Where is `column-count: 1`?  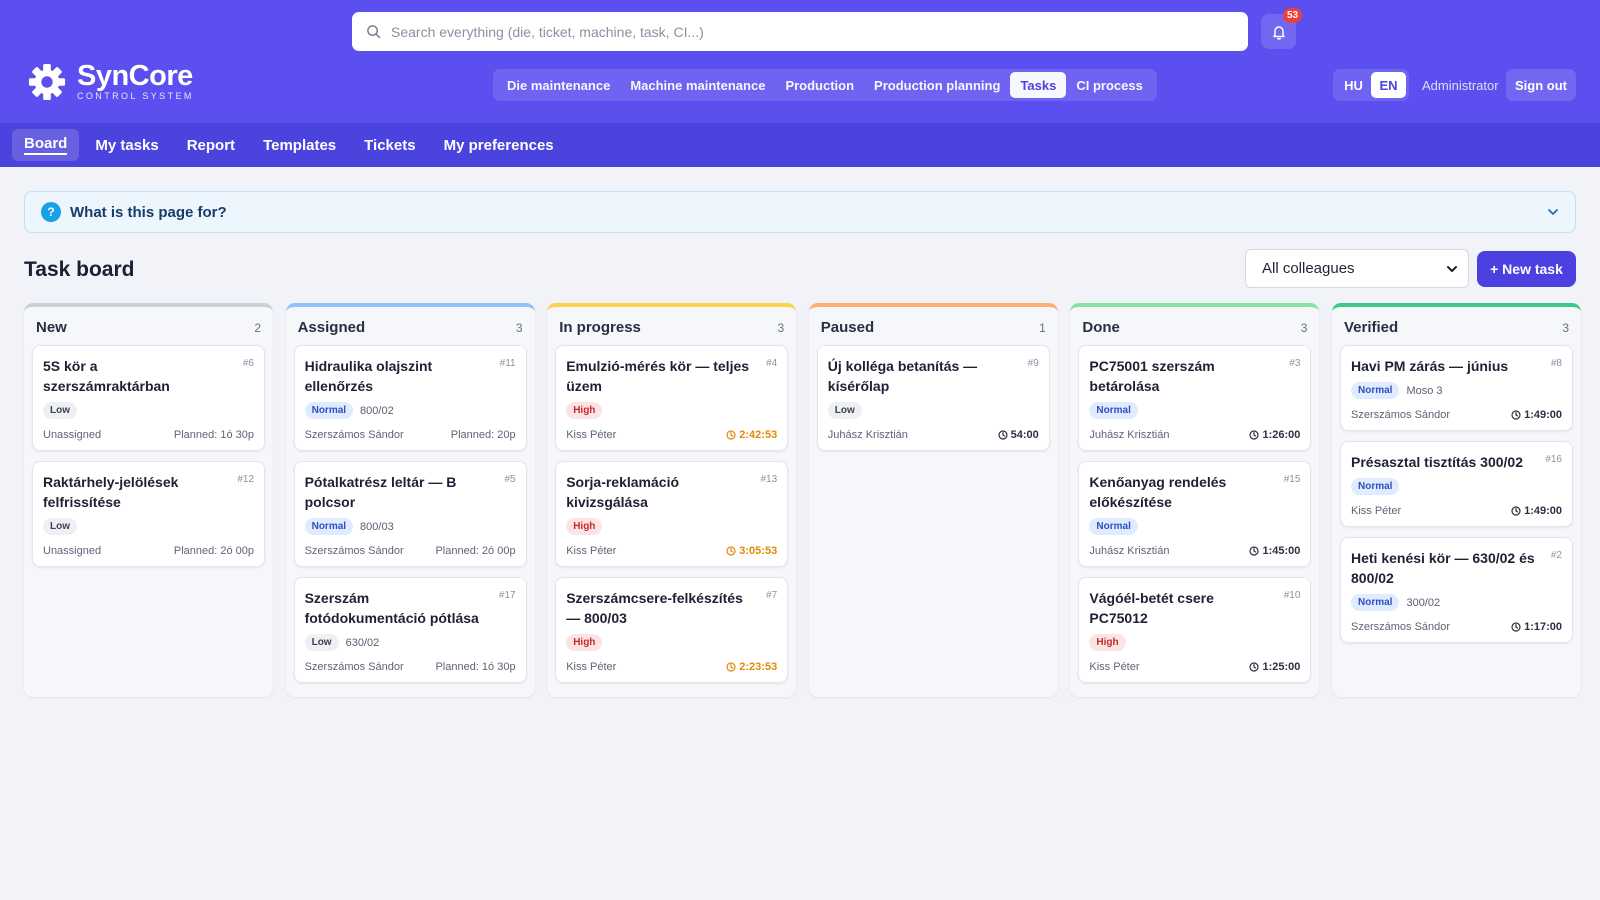 column-count: 1 is located at coordinates (1042, 327).